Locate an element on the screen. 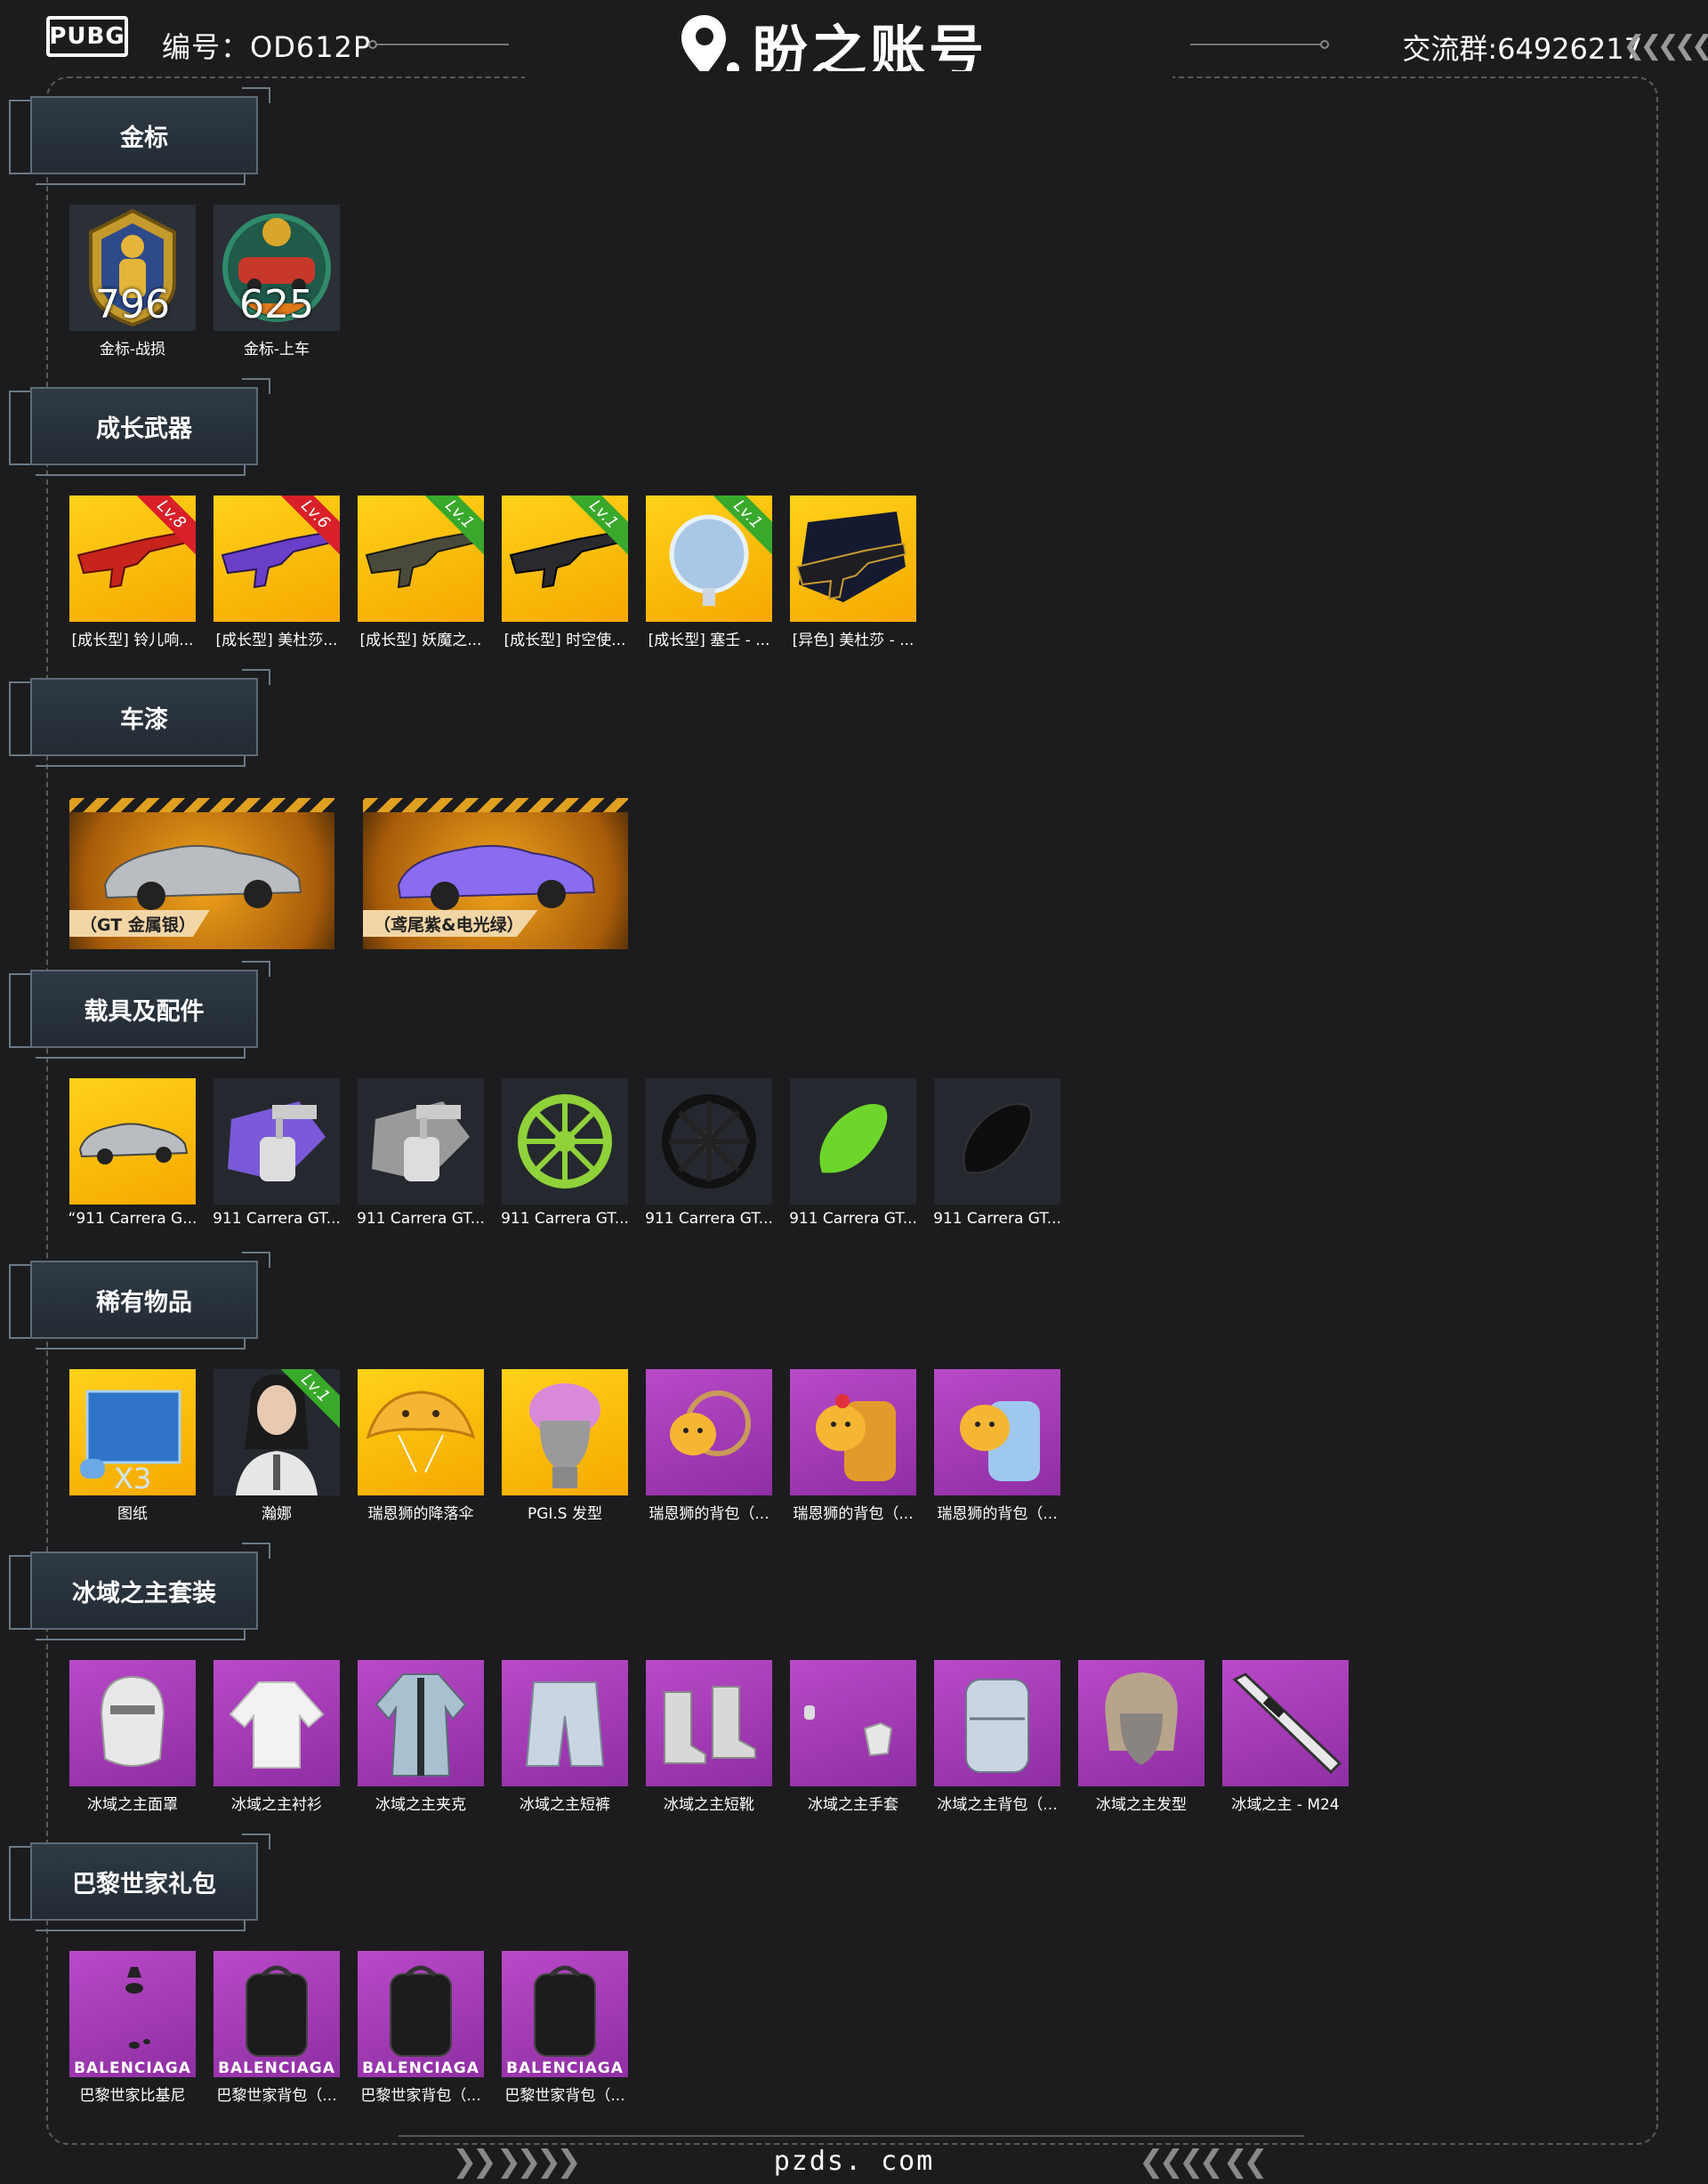 The image size is (1708, 2184). quantity-badge: X3 is located at coordinates (133, 1478).